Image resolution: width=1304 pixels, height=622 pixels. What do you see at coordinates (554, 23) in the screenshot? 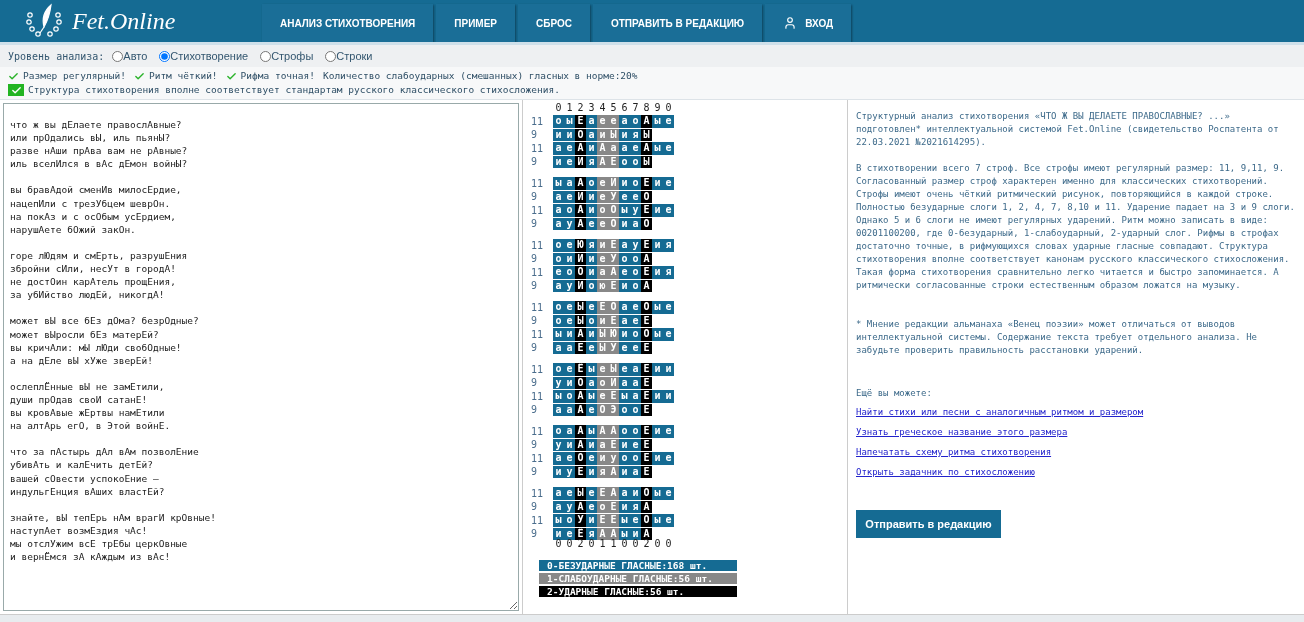
I see `nav-button: СБРОС` at bounding box center [554, 23].